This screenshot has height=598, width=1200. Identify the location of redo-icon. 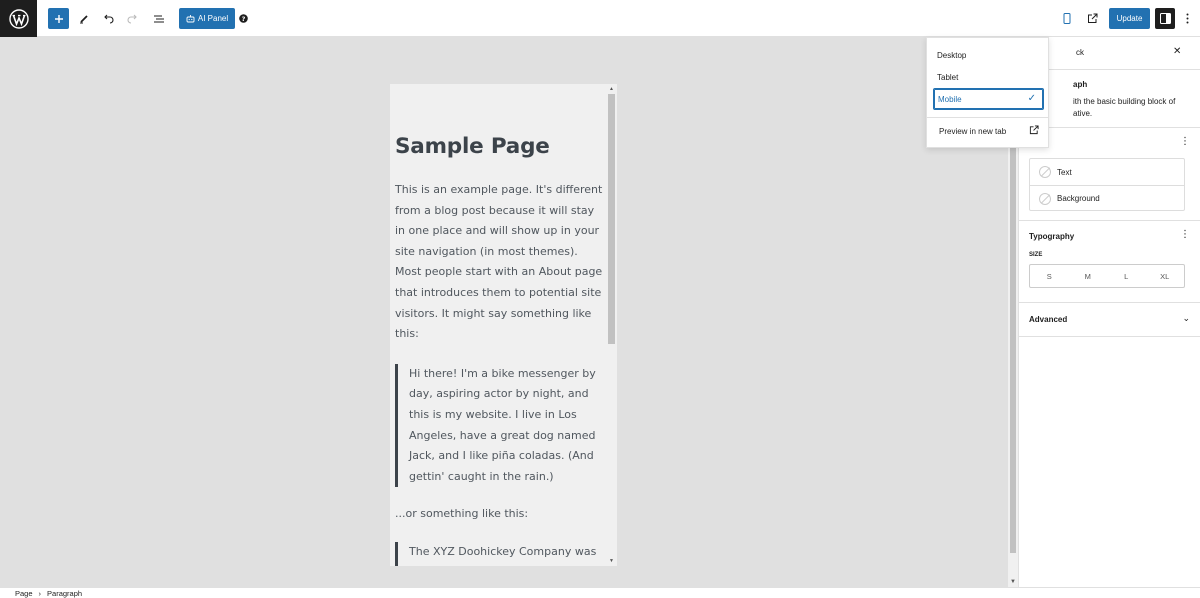
(132, 19).